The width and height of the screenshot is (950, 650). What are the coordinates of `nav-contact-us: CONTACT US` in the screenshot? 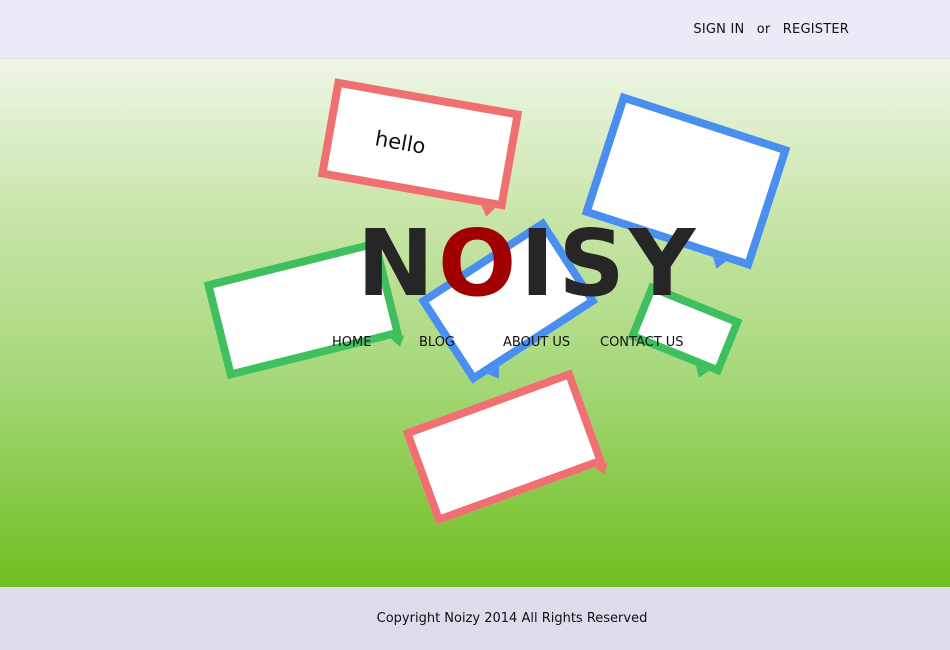 It's located at (642, 342).